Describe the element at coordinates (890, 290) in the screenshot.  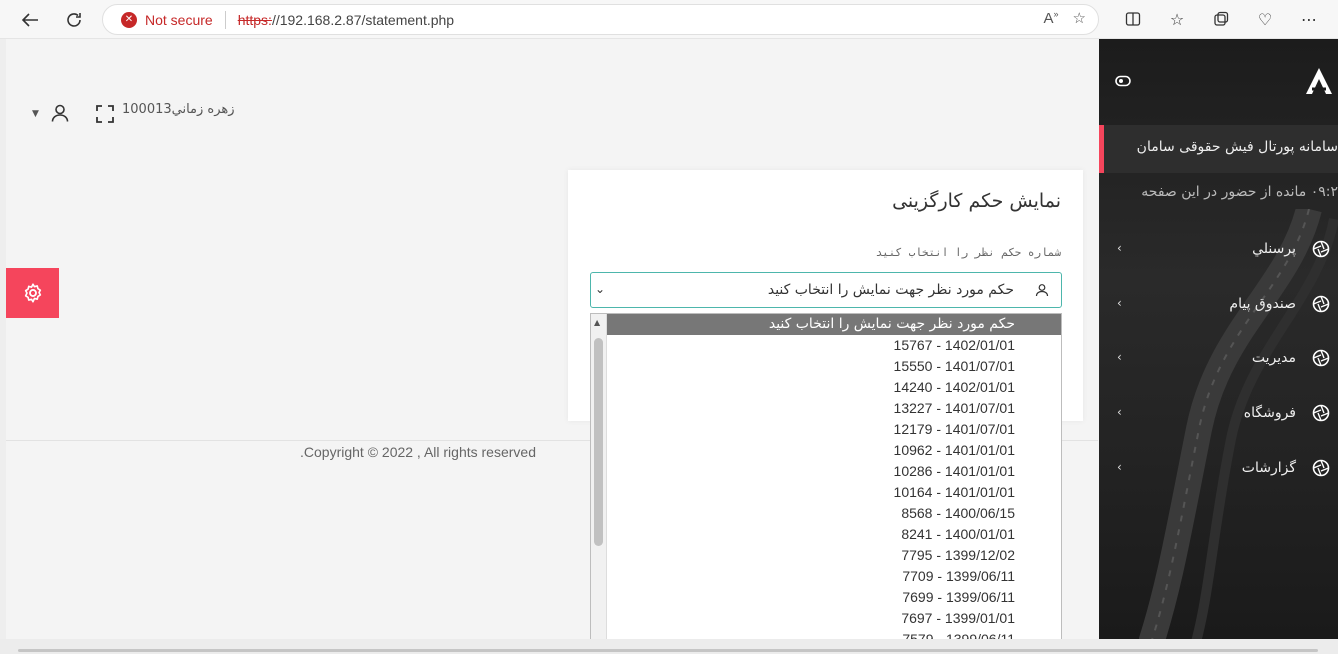
I see `select-current-value: حکم مورد نظر جهت نمایش را انتخاب کنید` at that location.